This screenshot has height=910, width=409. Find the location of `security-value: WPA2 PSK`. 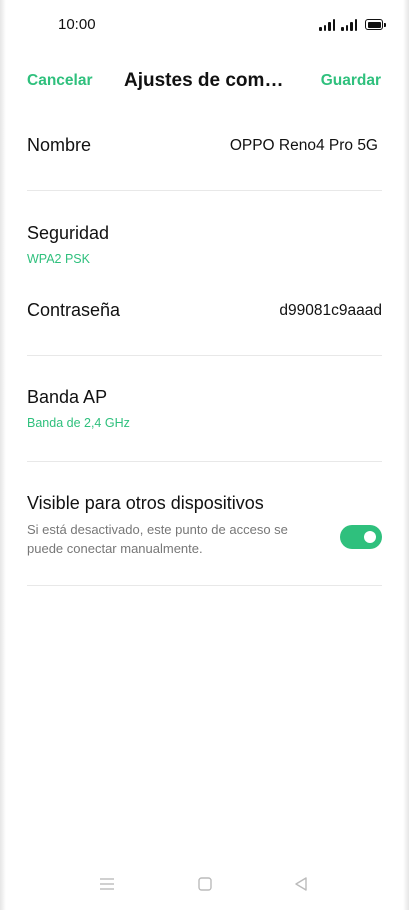

security-value: WPA2 PSK is located at coordinates (58, 259).